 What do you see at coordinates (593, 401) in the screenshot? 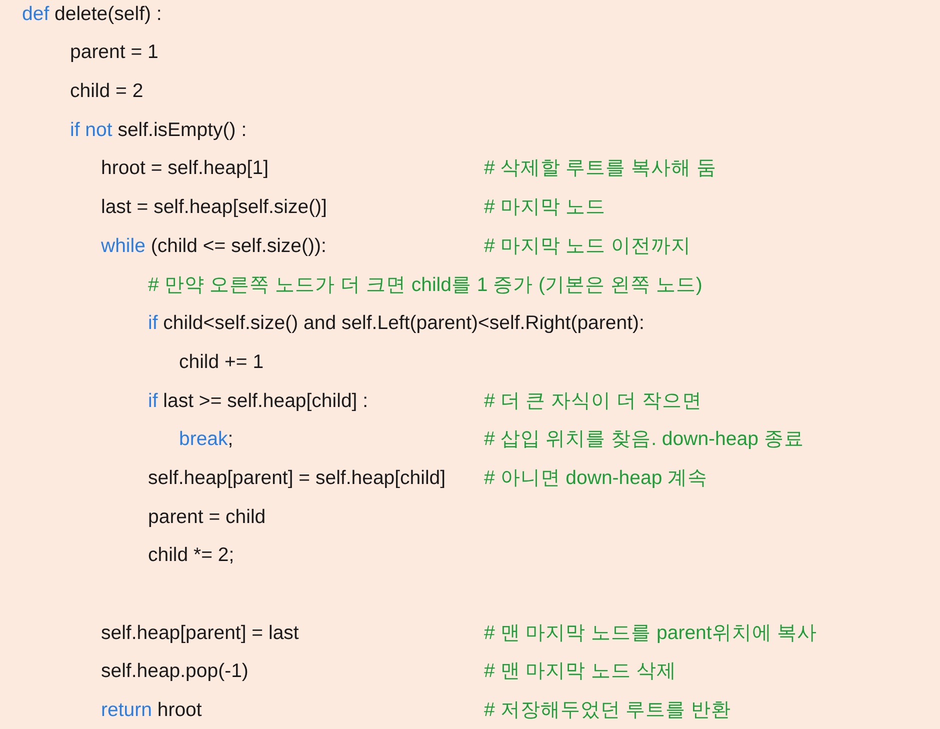
I see `code-comment: # 더 큰 자식이 더 작으면` at bounding box center [593, 401].